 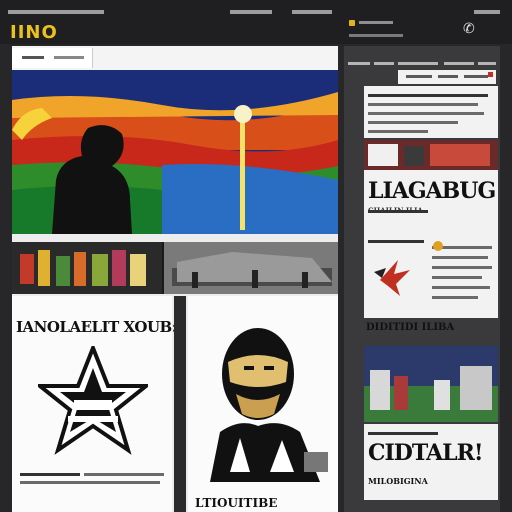 I want to click on photo-strip-image, so click(x=175, y=268).